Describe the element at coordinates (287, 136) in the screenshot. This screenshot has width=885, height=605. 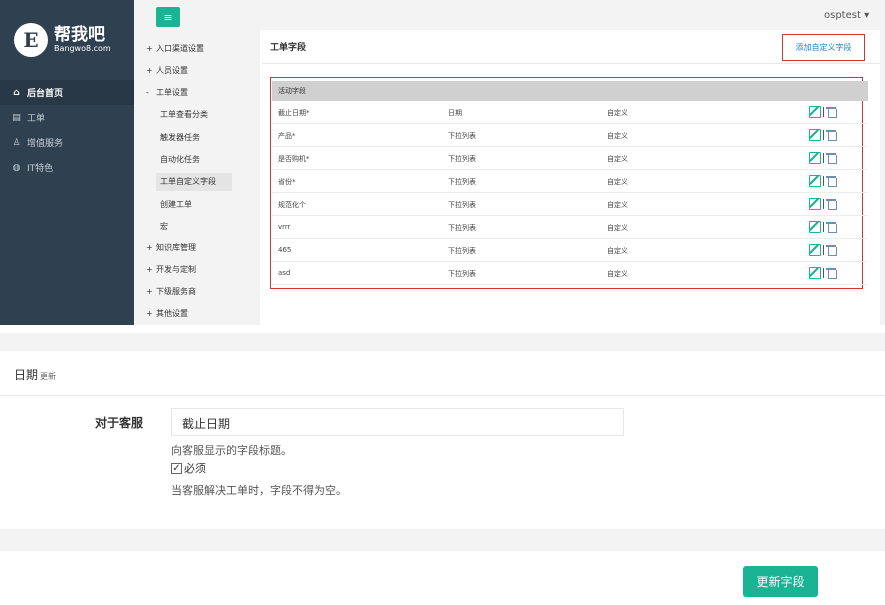
I see `field-name: 产品*` at that location.